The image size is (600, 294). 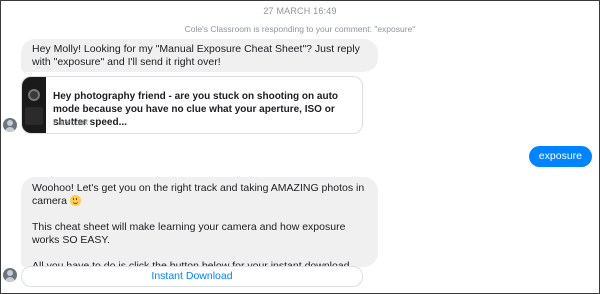 I want to click on outgoing-message-bubble: exposure, so click(x=560, y=156).